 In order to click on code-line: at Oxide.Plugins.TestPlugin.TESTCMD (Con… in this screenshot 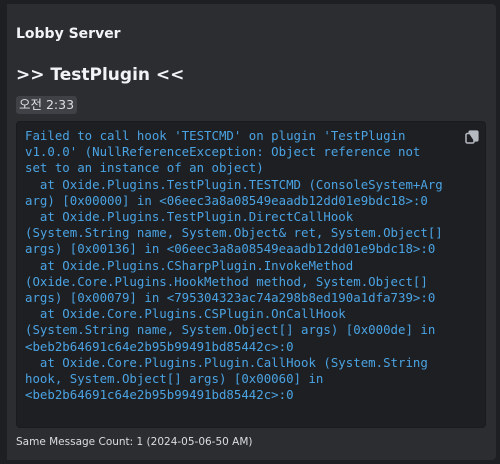, I will do `click(234, 184)`.